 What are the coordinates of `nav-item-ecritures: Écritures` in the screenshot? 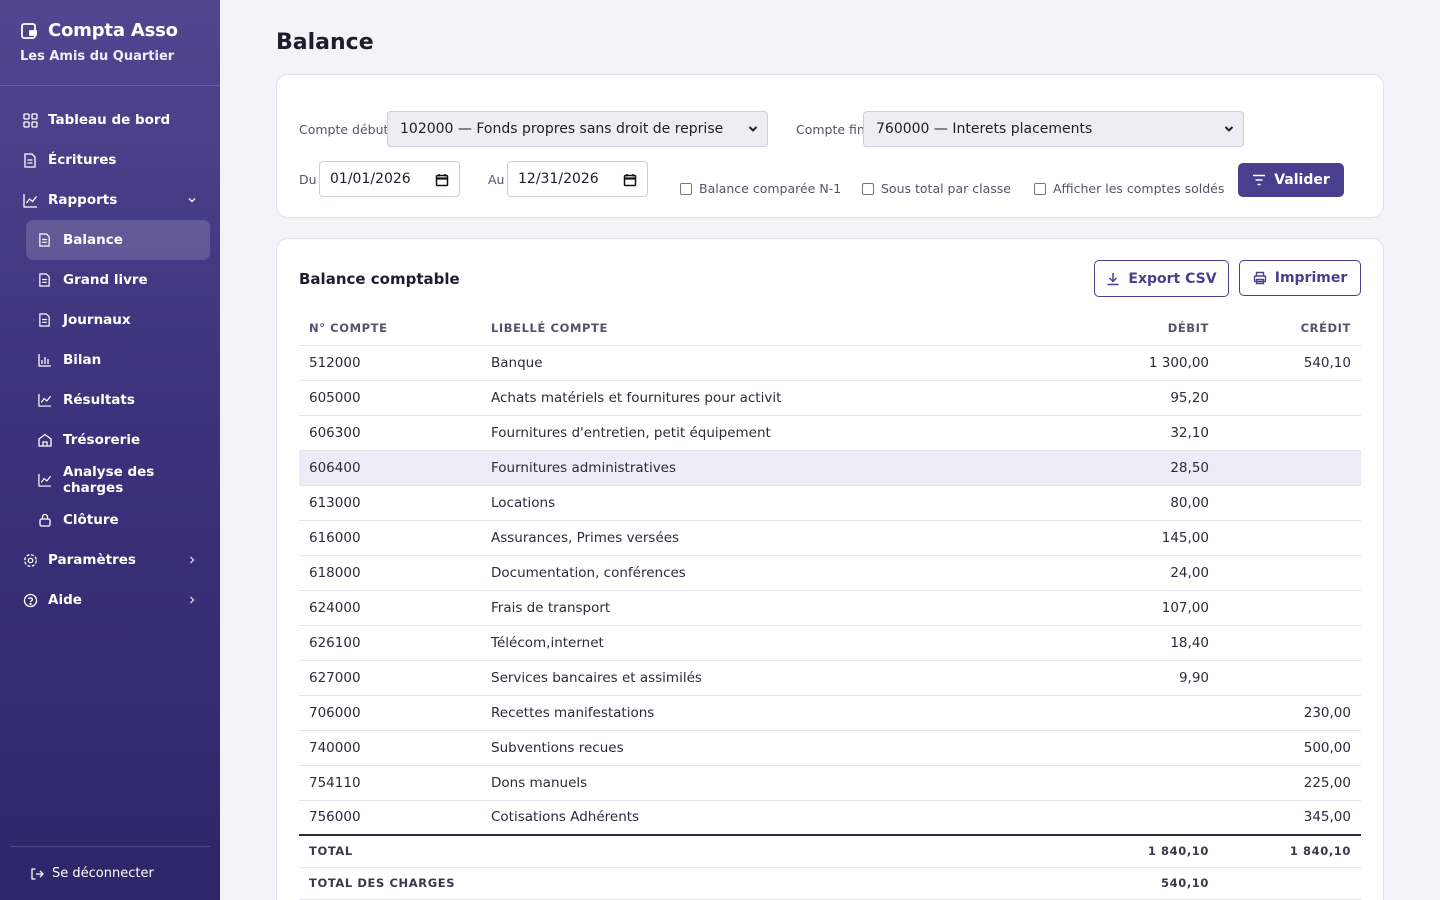 It's located at (110, 160).